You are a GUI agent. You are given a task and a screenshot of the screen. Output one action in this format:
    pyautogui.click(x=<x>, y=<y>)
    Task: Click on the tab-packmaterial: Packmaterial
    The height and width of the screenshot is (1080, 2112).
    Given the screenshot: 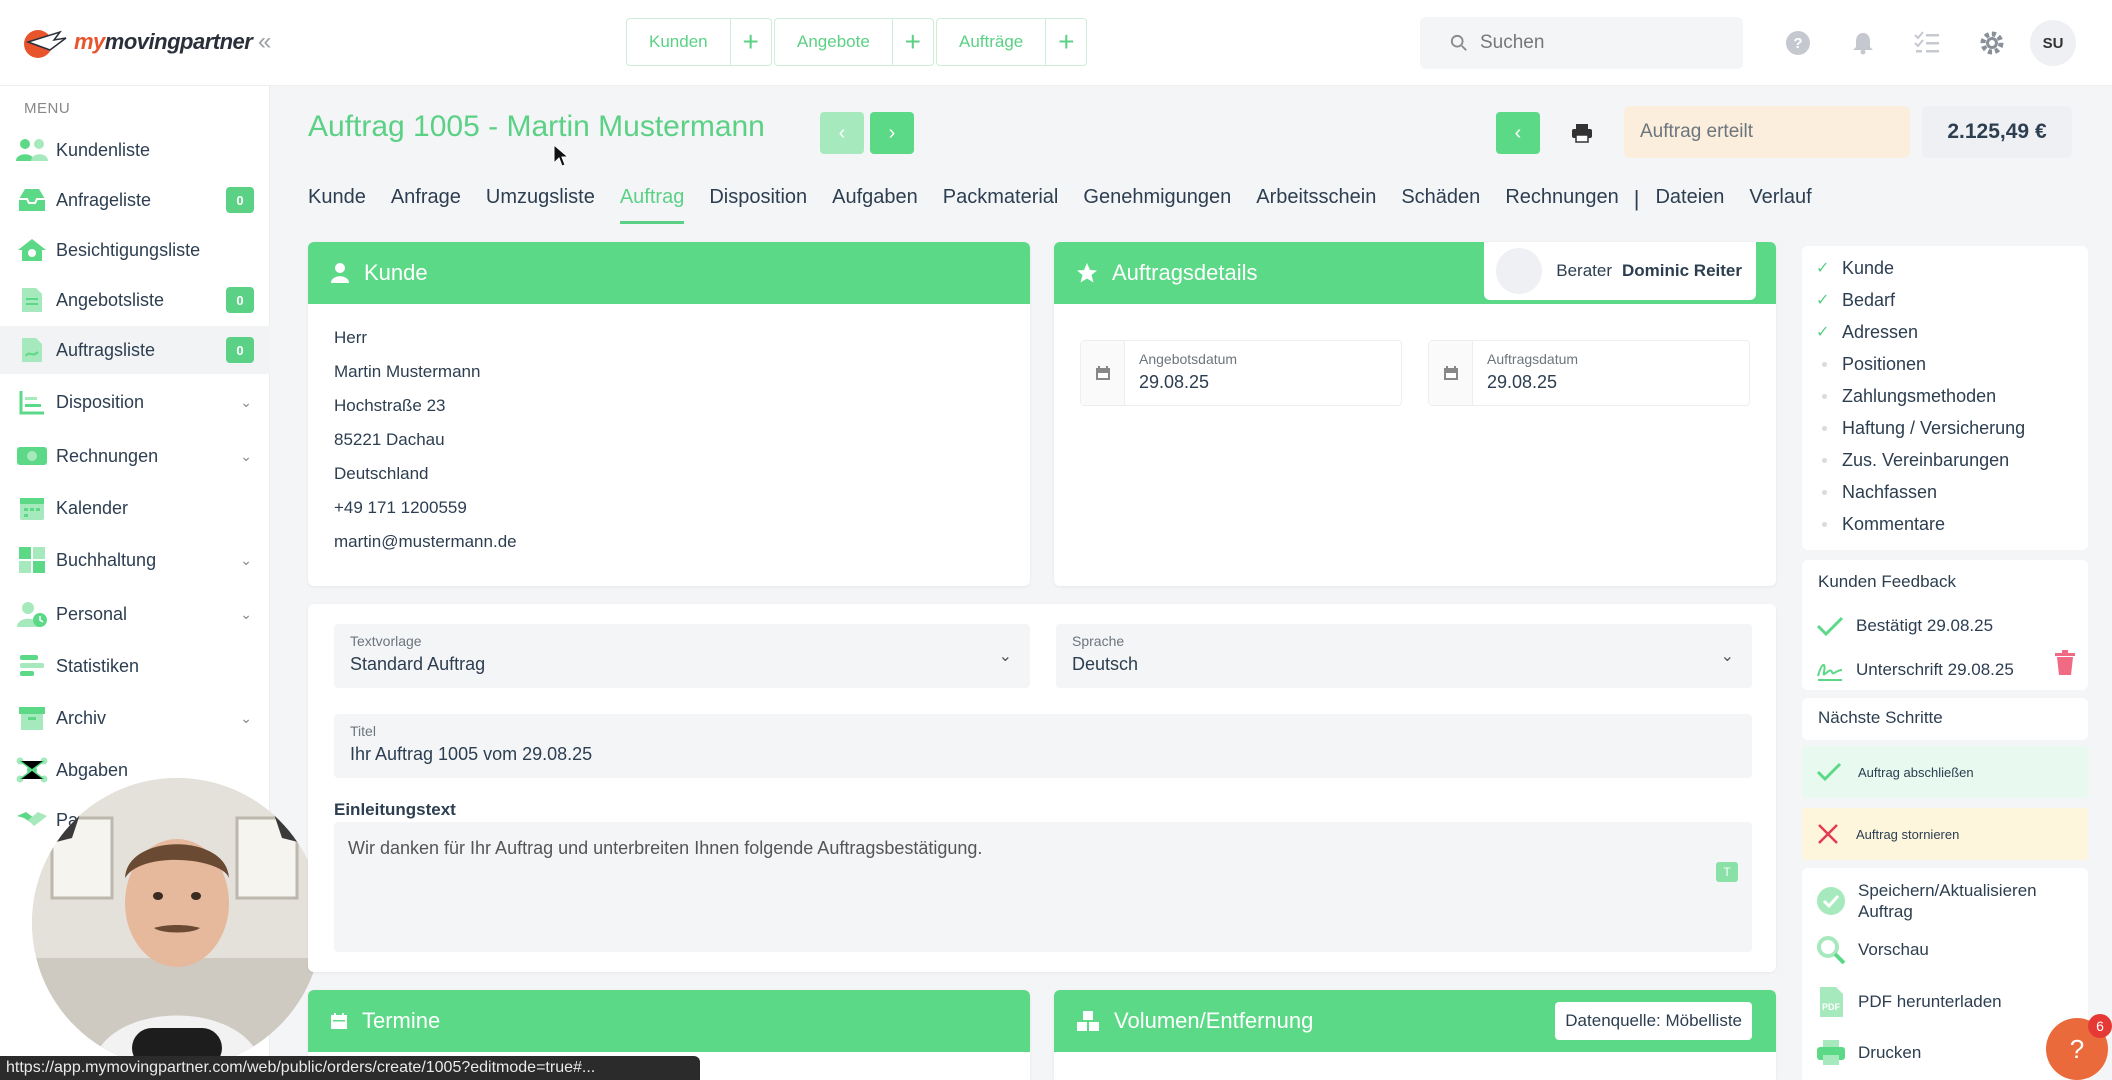 What is the action you would take?
    pyautogui.click(x=1001, y=203)
    